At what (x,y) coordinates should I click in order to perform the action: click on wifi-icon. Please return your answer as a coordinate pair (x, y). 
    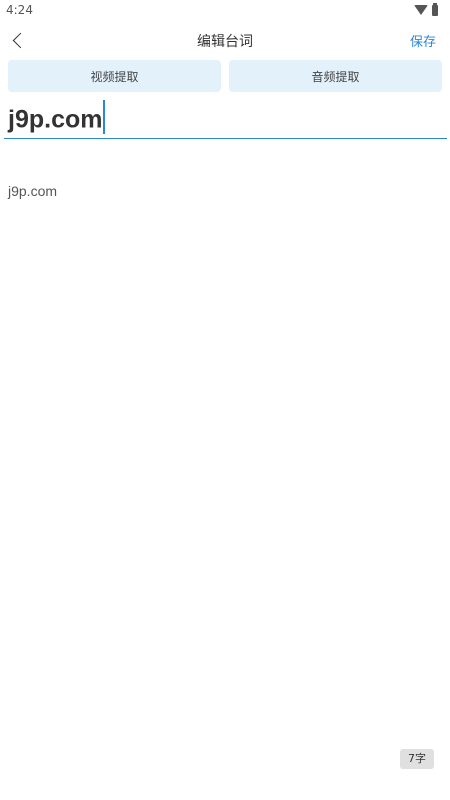
    Looking at the image, I should click on (421, 10).